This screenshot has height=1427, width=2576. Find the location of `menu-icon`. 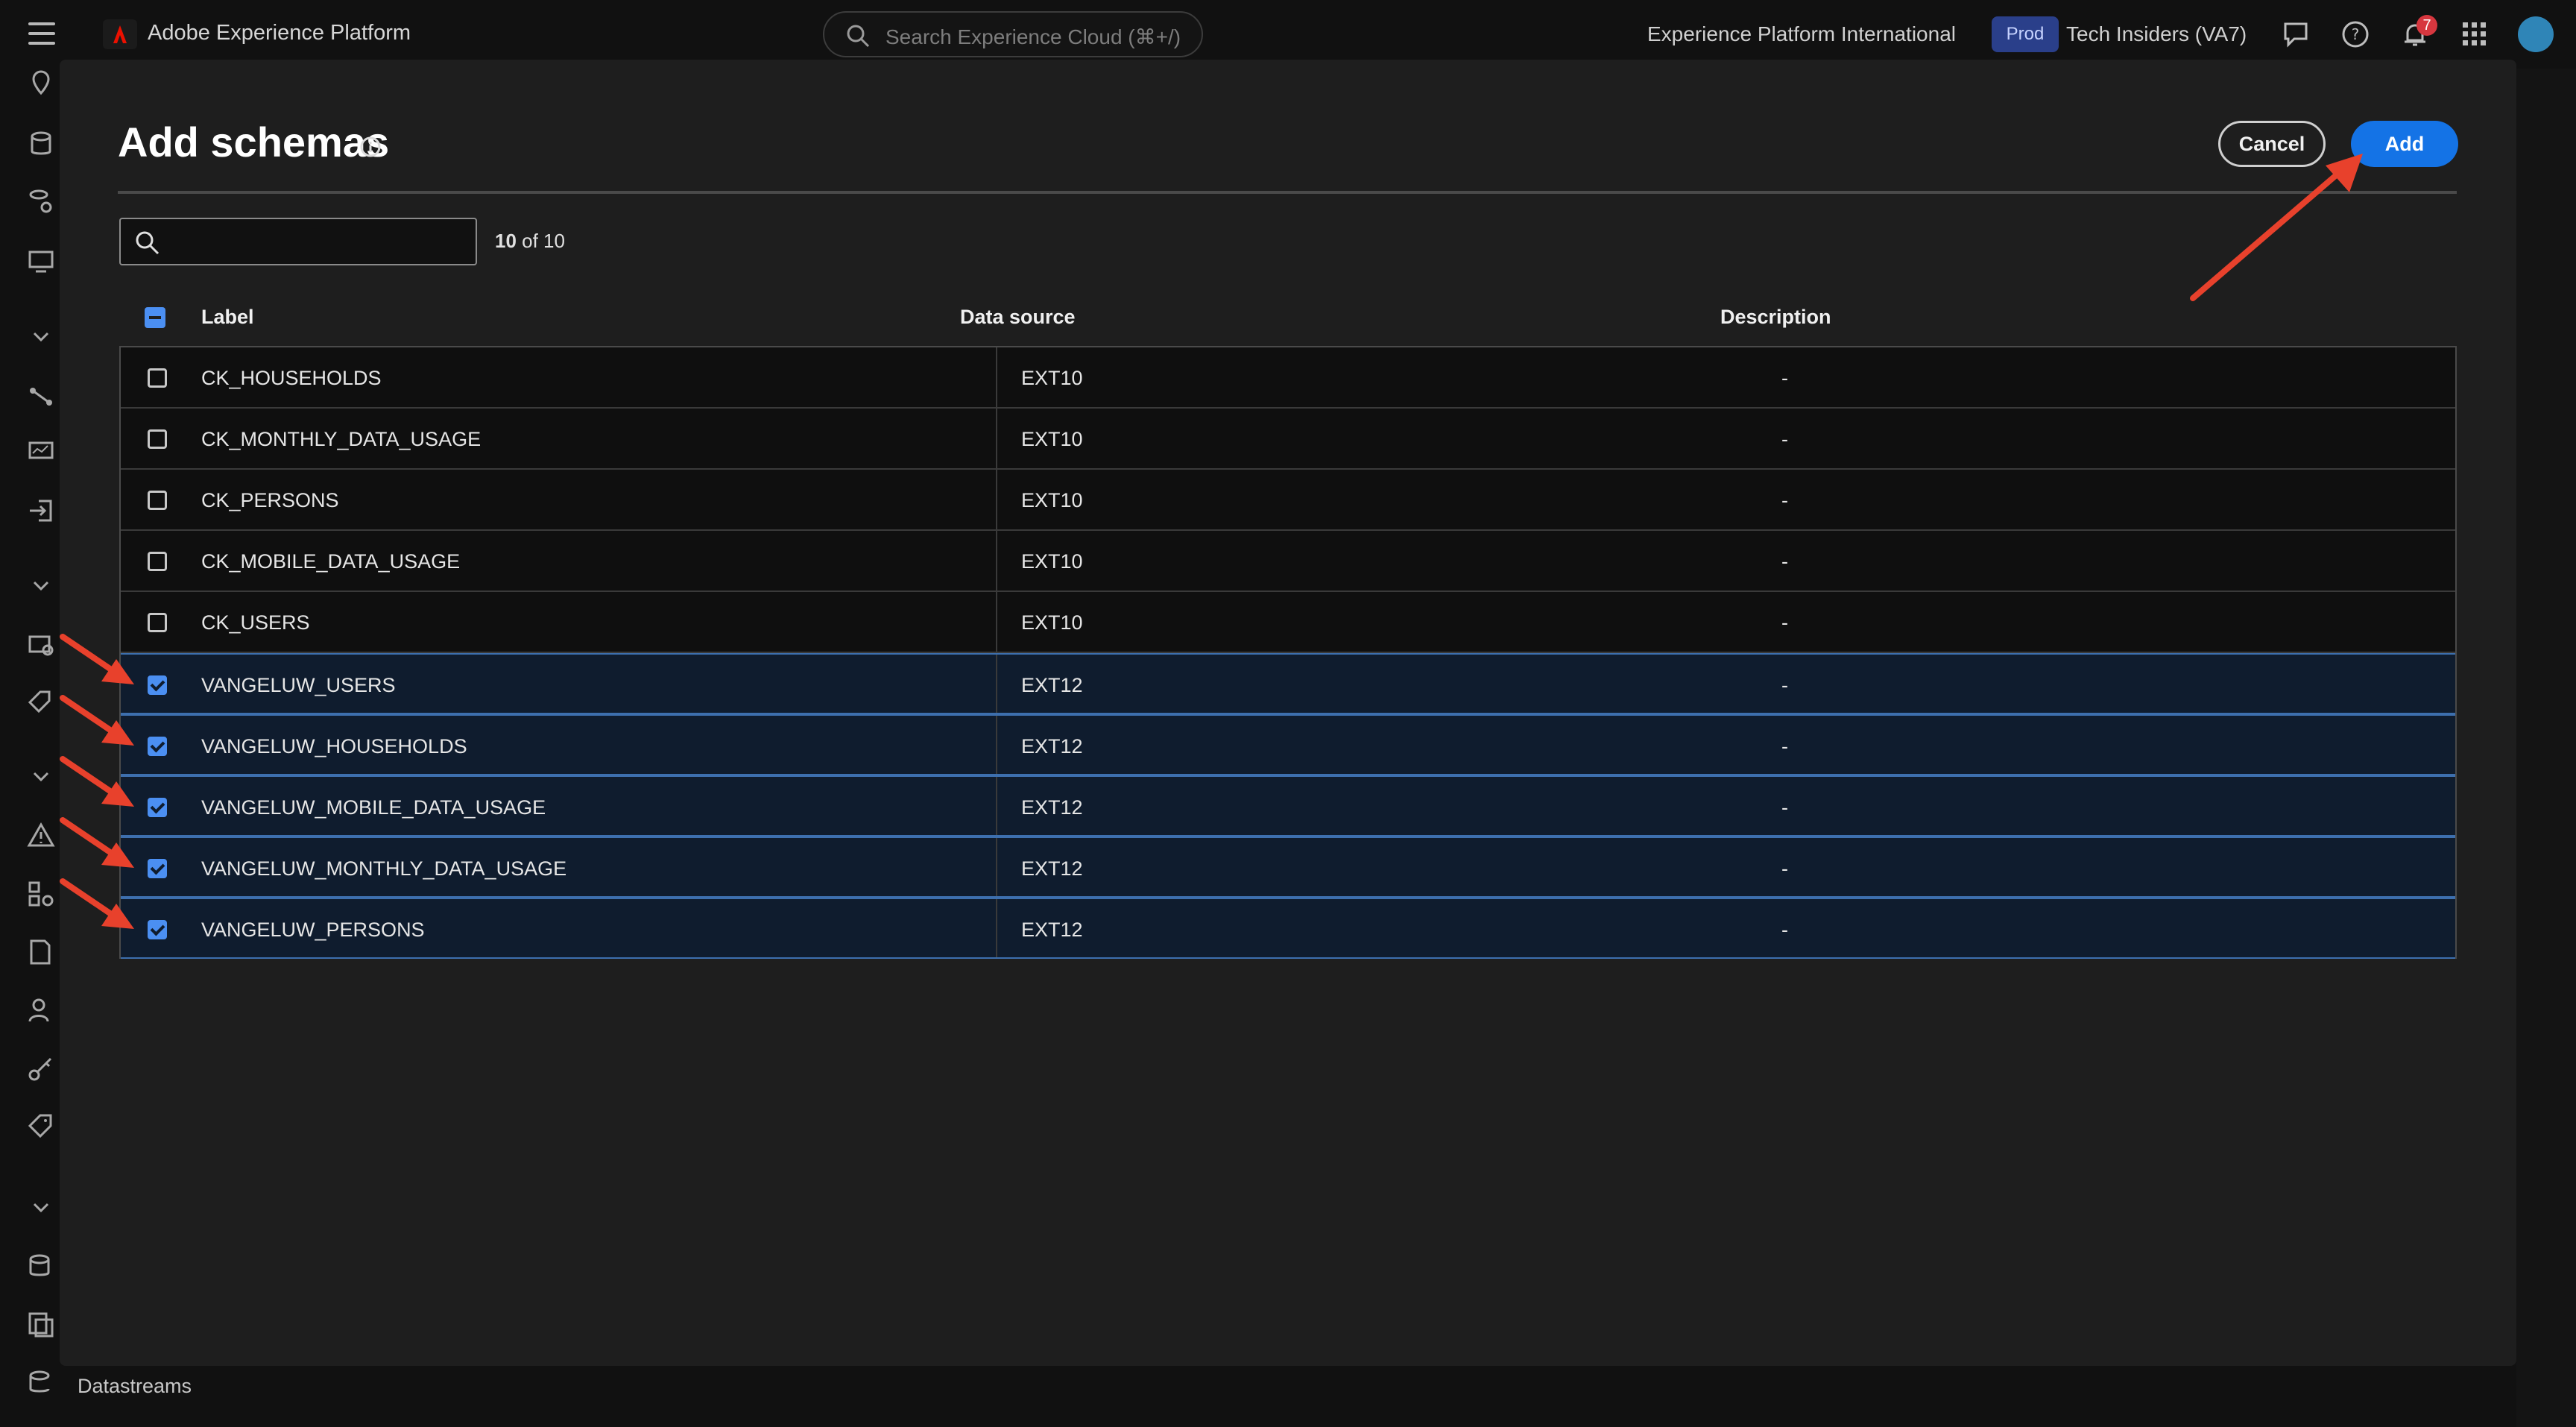

menu-icon is located at coordinates (41, 34).